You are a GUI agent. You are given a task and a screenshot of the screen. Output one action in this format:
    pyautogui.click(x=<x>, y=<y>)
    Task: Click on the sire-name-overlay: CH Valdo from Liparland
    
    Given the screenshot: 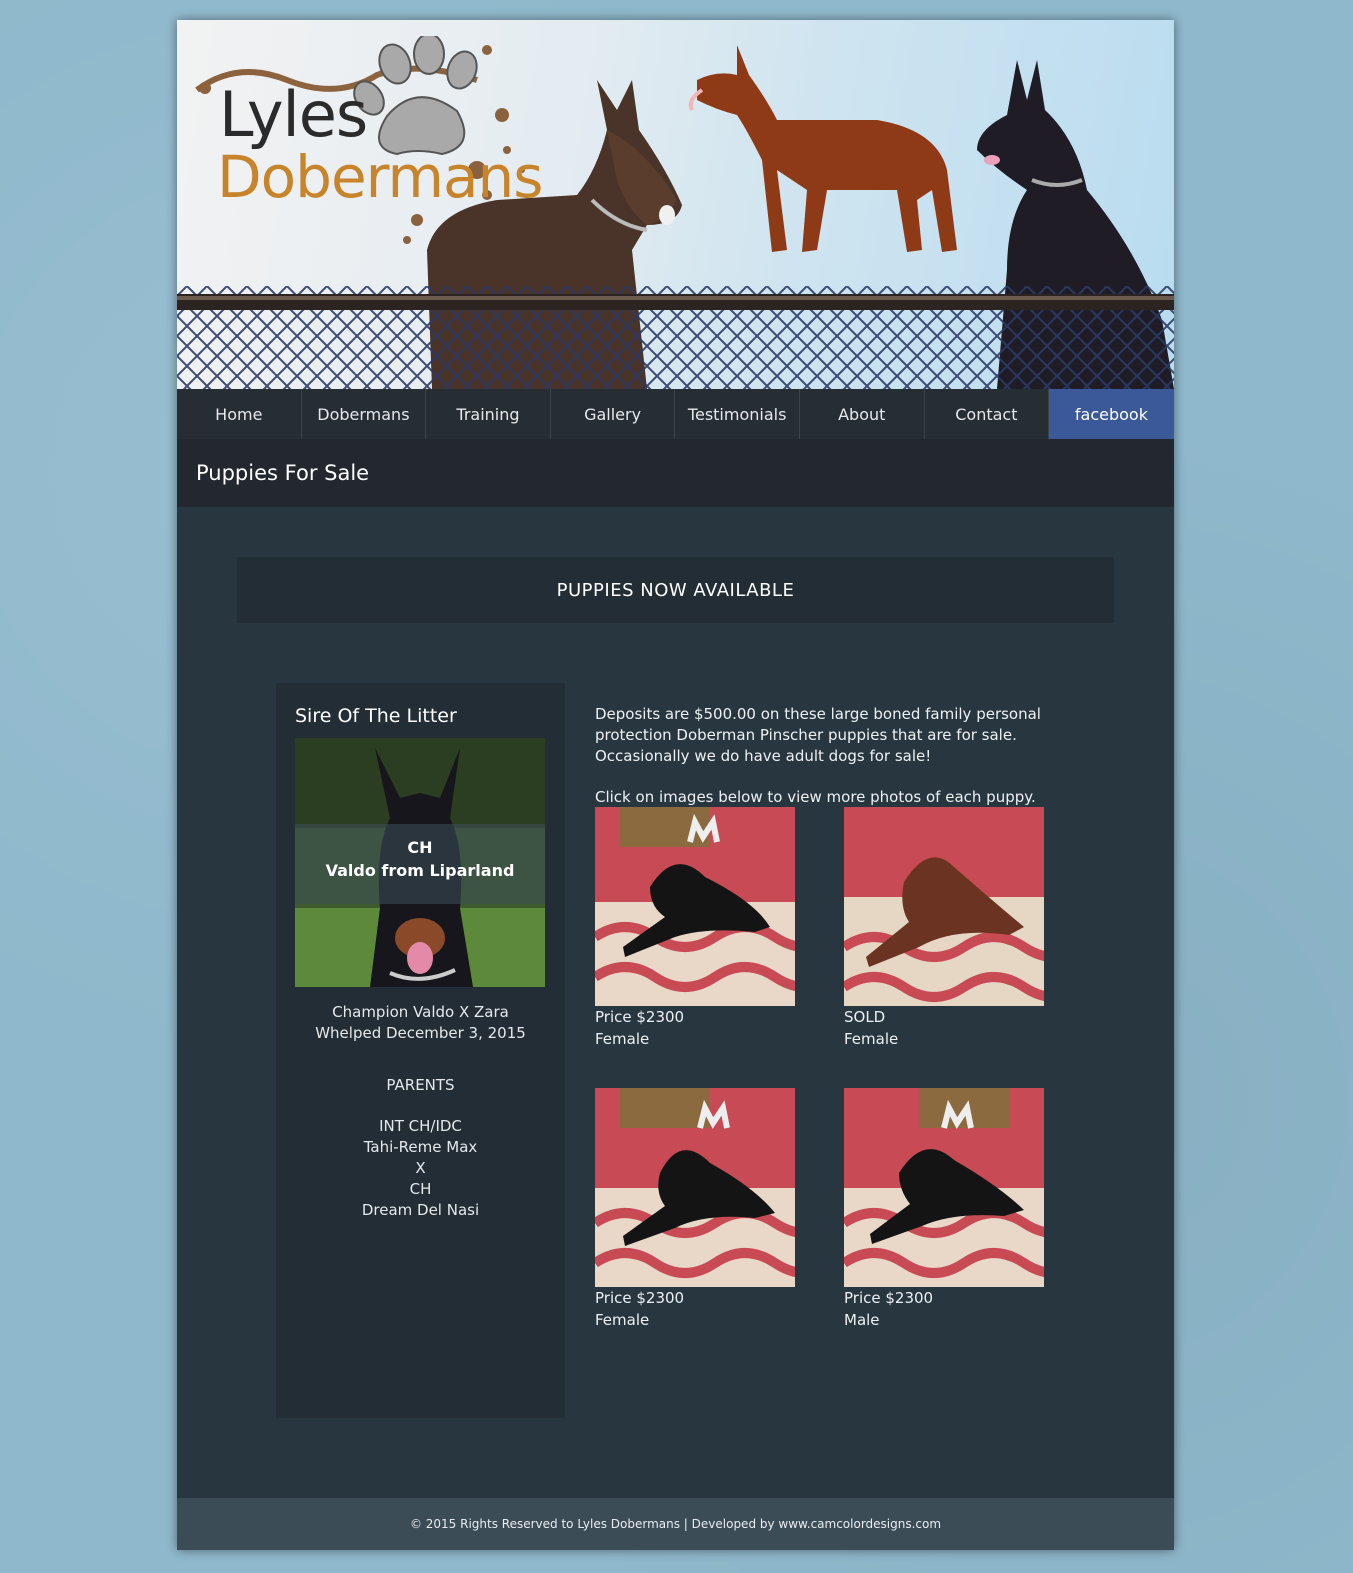 What is the action you would take?
    pyautogui.click(x=420, y=864)
    